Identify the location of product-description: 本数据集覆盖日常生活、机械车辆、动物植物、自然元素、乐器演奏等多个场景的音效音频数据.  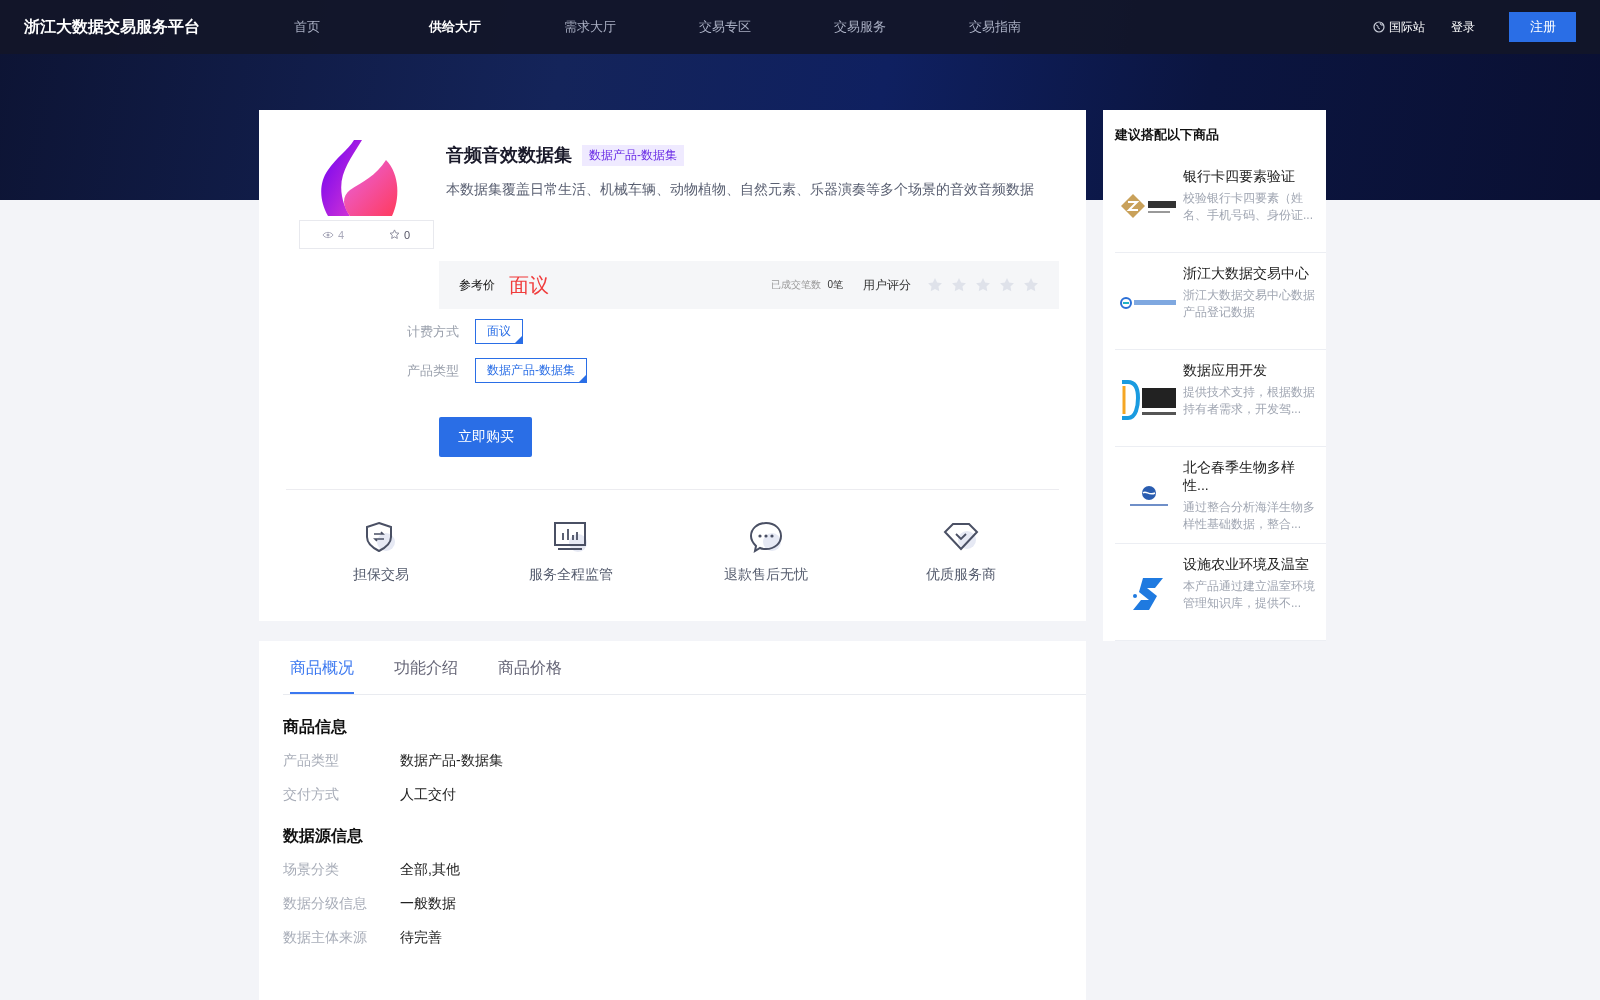
(740, 190).